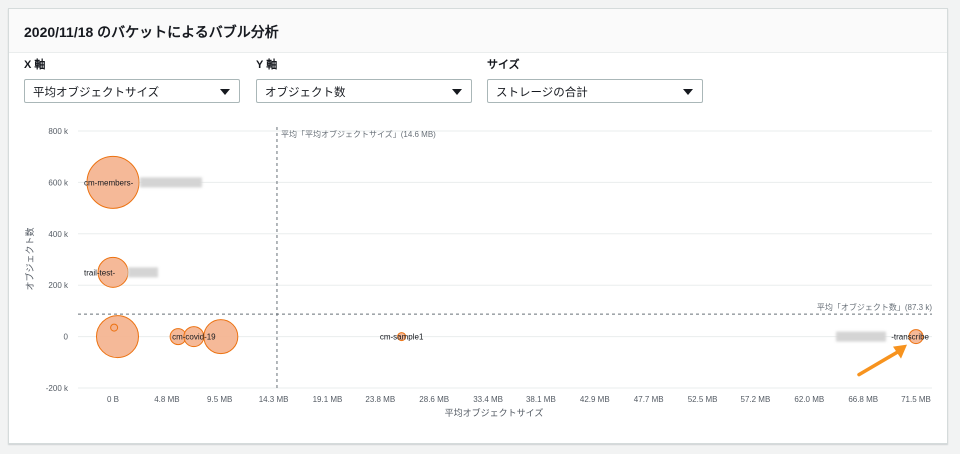  I want to click on y-tick-label: 800 k, so click(58, 131).